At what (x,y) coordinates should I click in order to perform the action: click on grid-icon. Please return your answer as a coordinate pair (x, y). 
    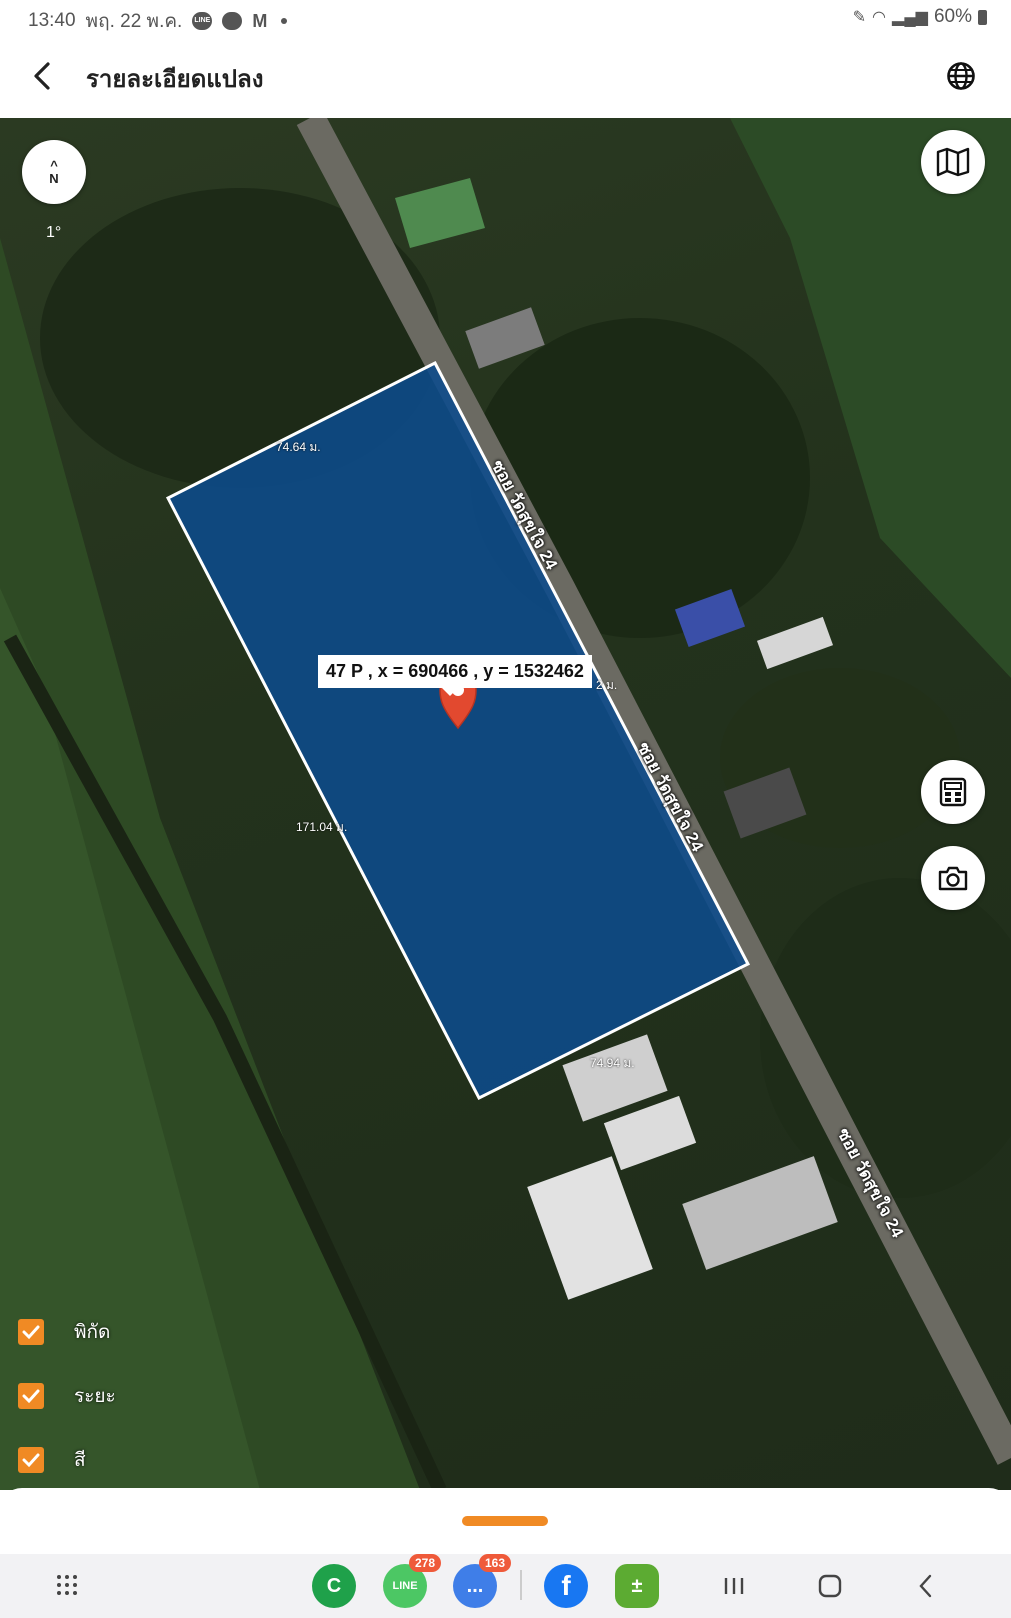
    Looking at the image, I should click on (67, 1585).